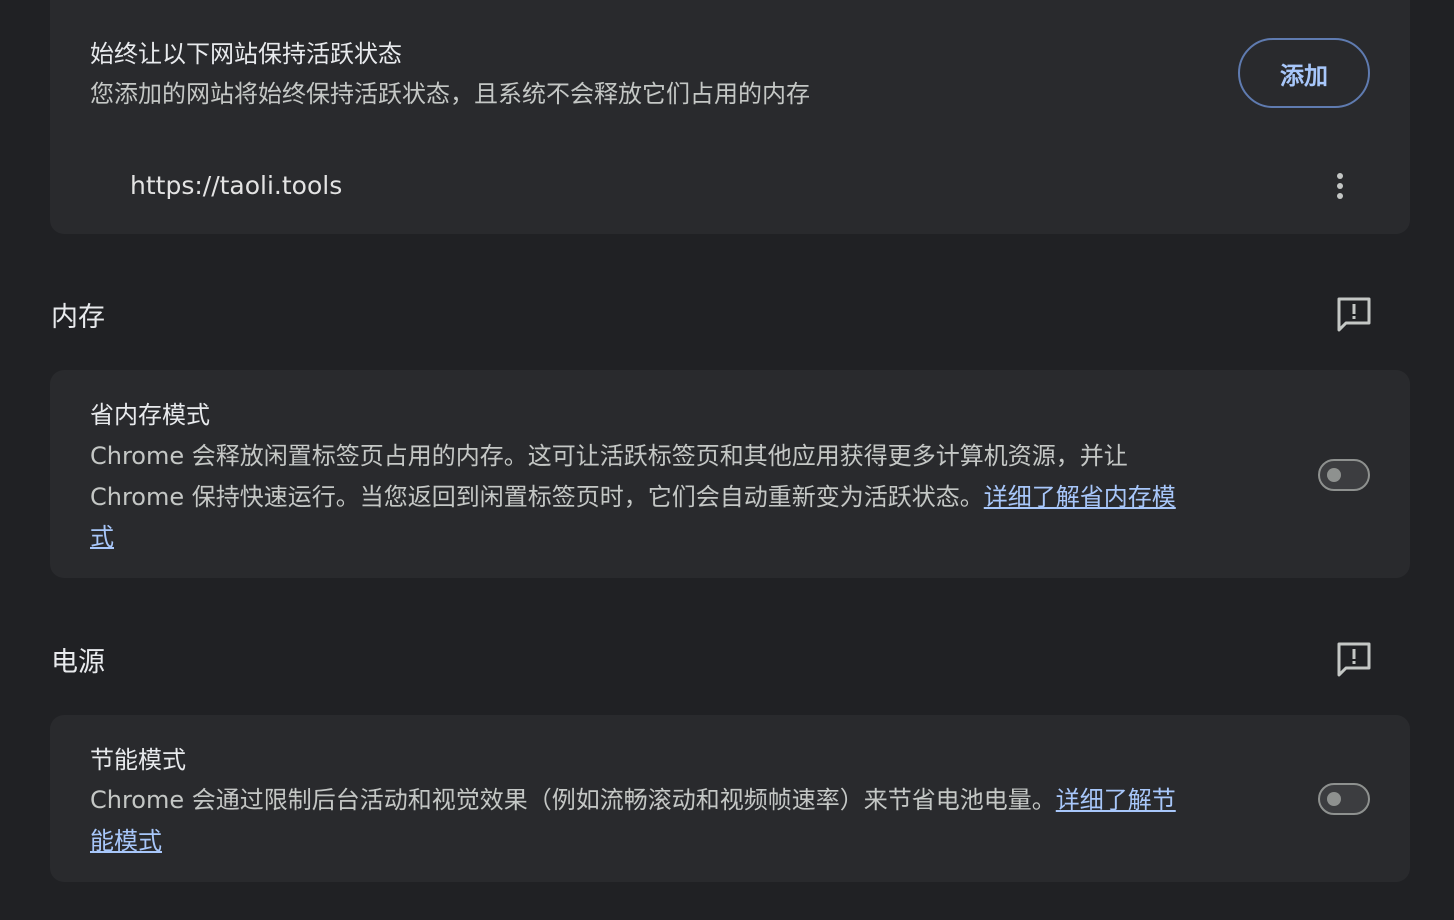  I want to click on memory-saver-toggle, so click(1344, 475).